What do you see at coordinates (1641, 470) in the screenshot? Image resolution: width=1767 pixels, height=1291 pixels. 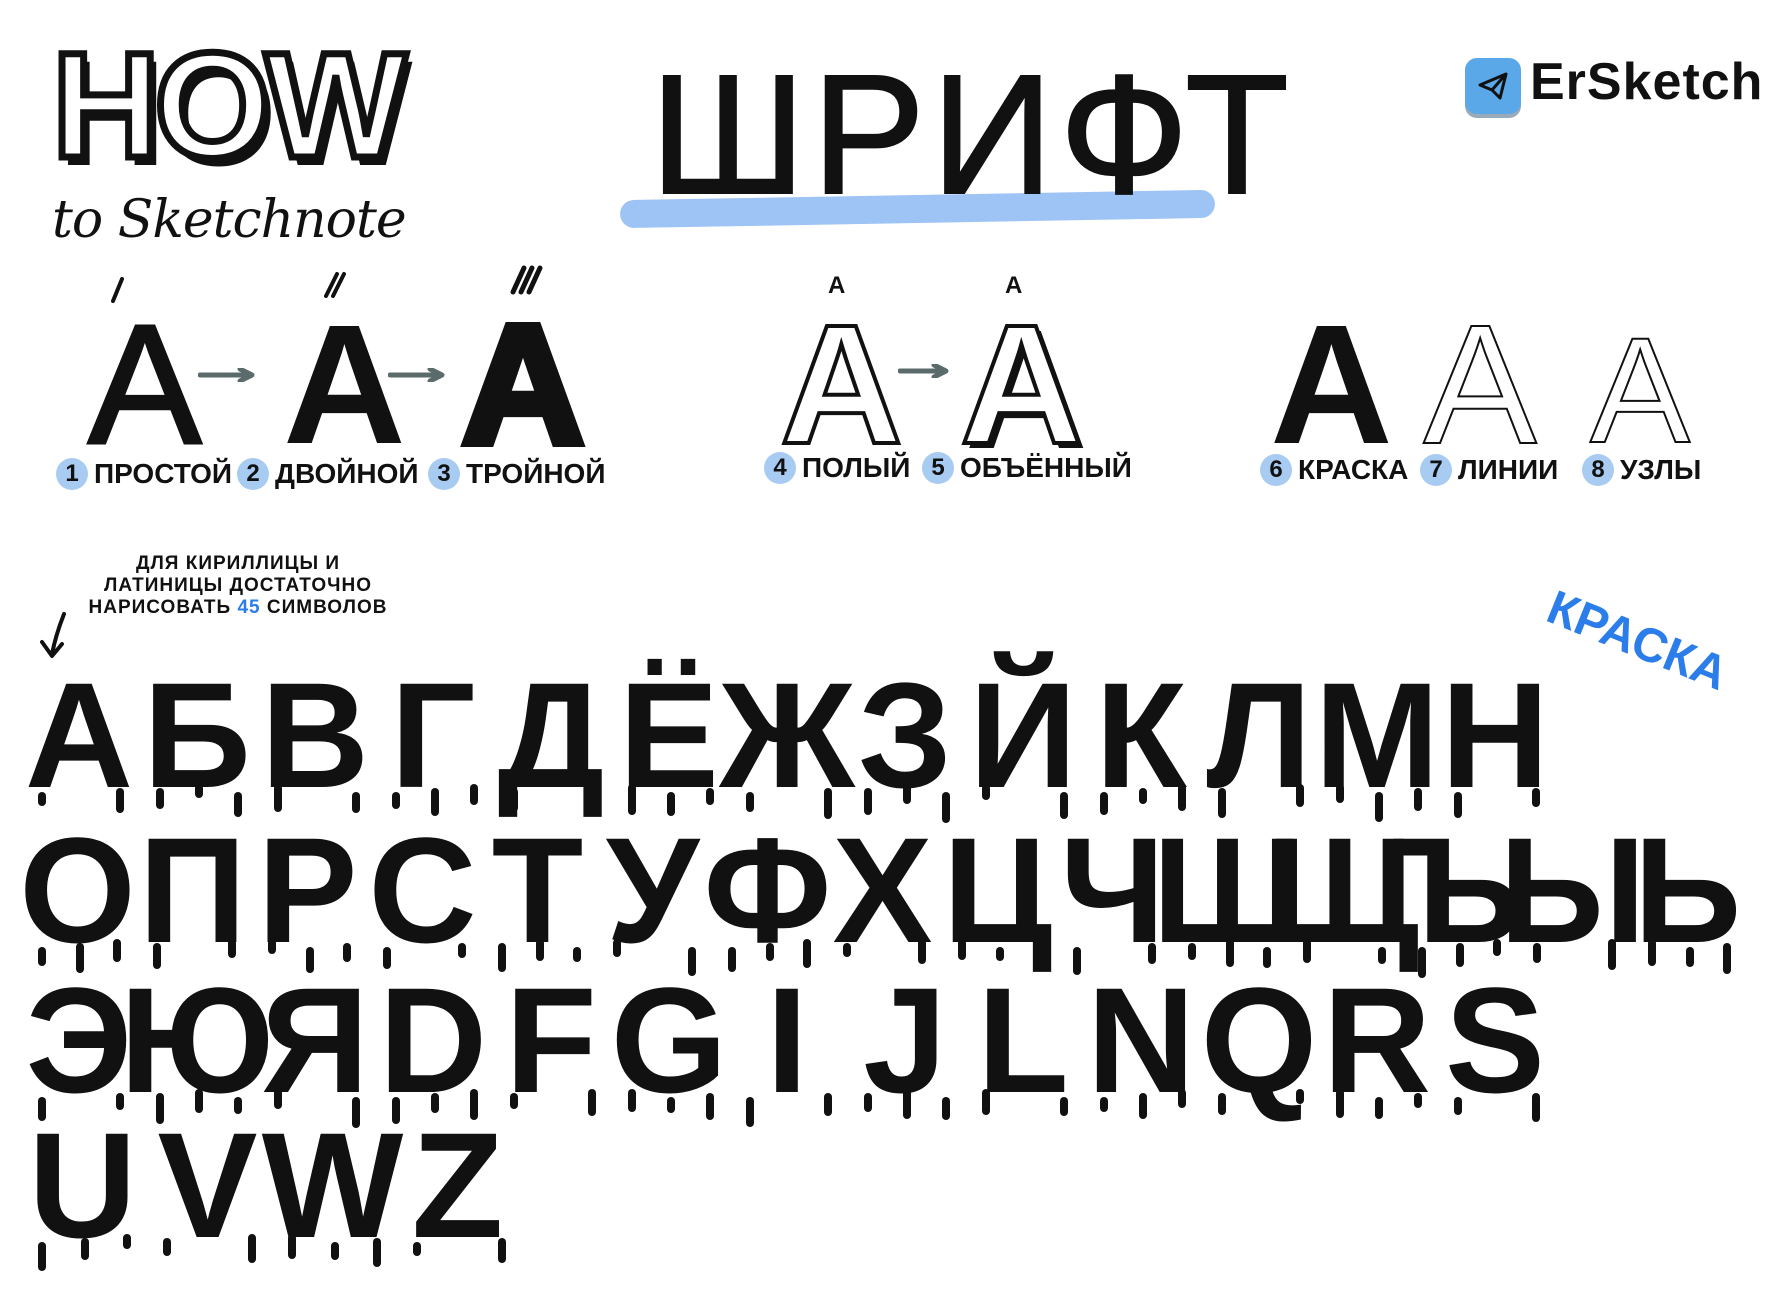 I see `label-nodes: 8 УЗЛЫ` at bounding box center [1641, 470].